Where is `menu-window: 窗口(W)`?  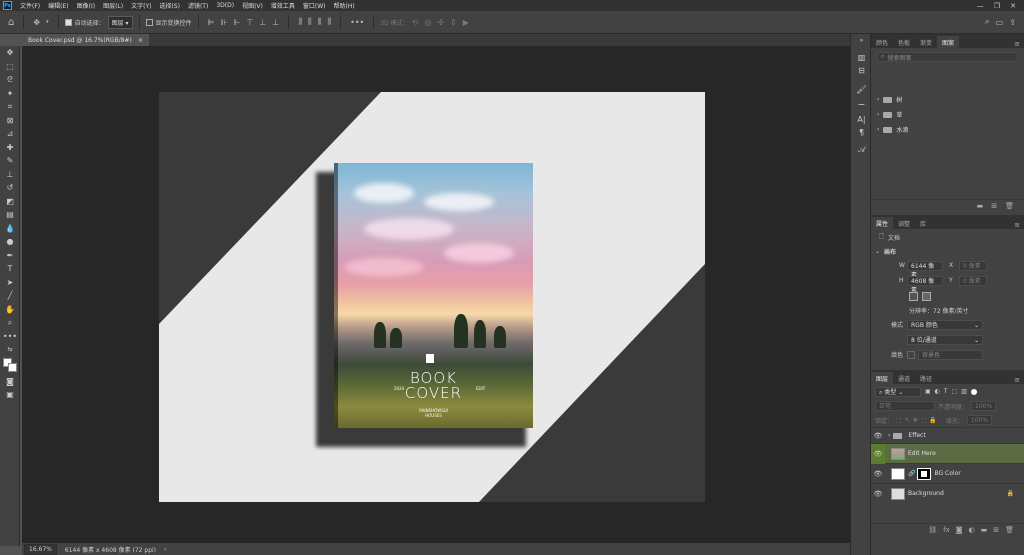
menu-window: 窗口(W) is located at coordinates (314, 5).